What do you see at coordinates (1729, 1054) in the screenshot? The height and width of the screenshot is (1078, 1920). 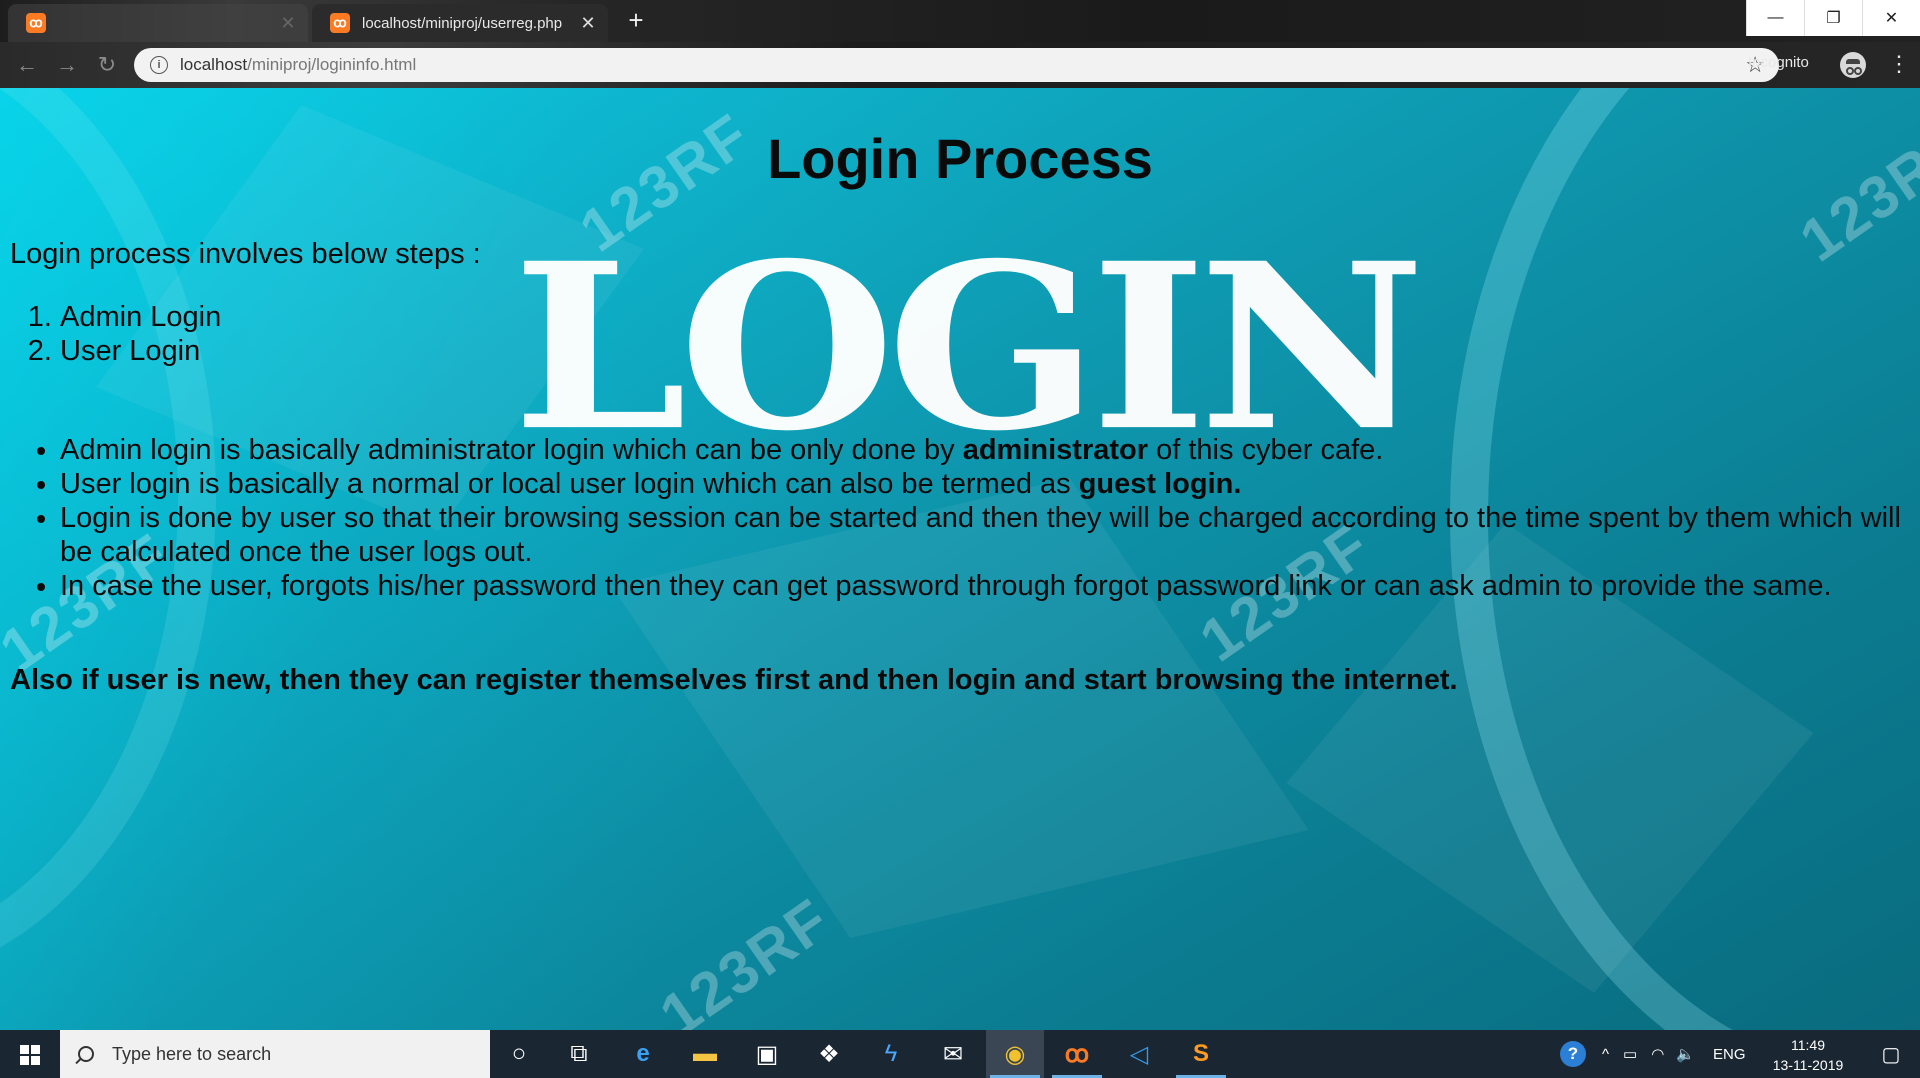 I see `language-indicator: ENG` at bounding box center [1729, 1054].